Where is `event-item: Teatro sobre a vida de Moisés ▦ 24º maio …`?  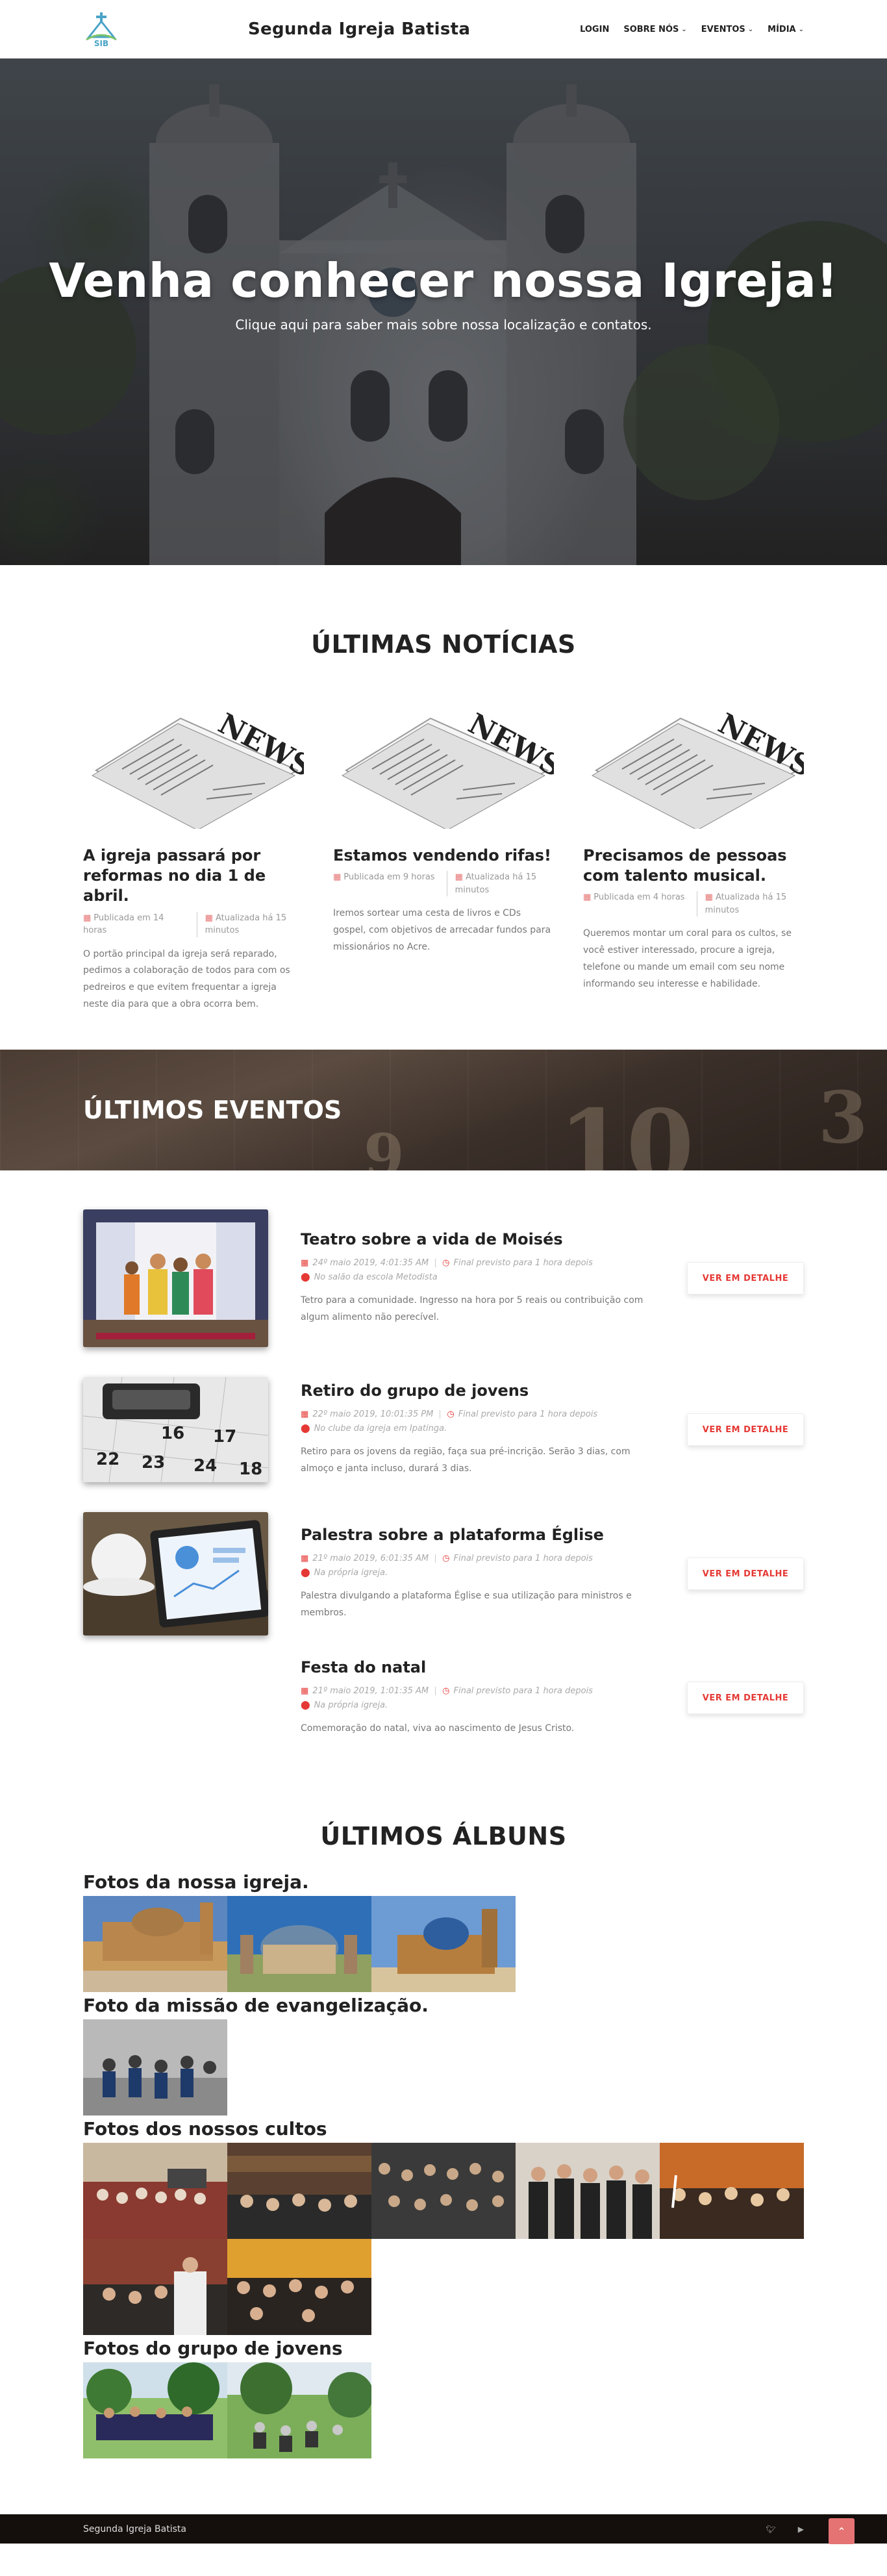
event-item: Teatro sobre a vida de Moisés ▦ 24º maio … is located at coordinates (443, 1278).